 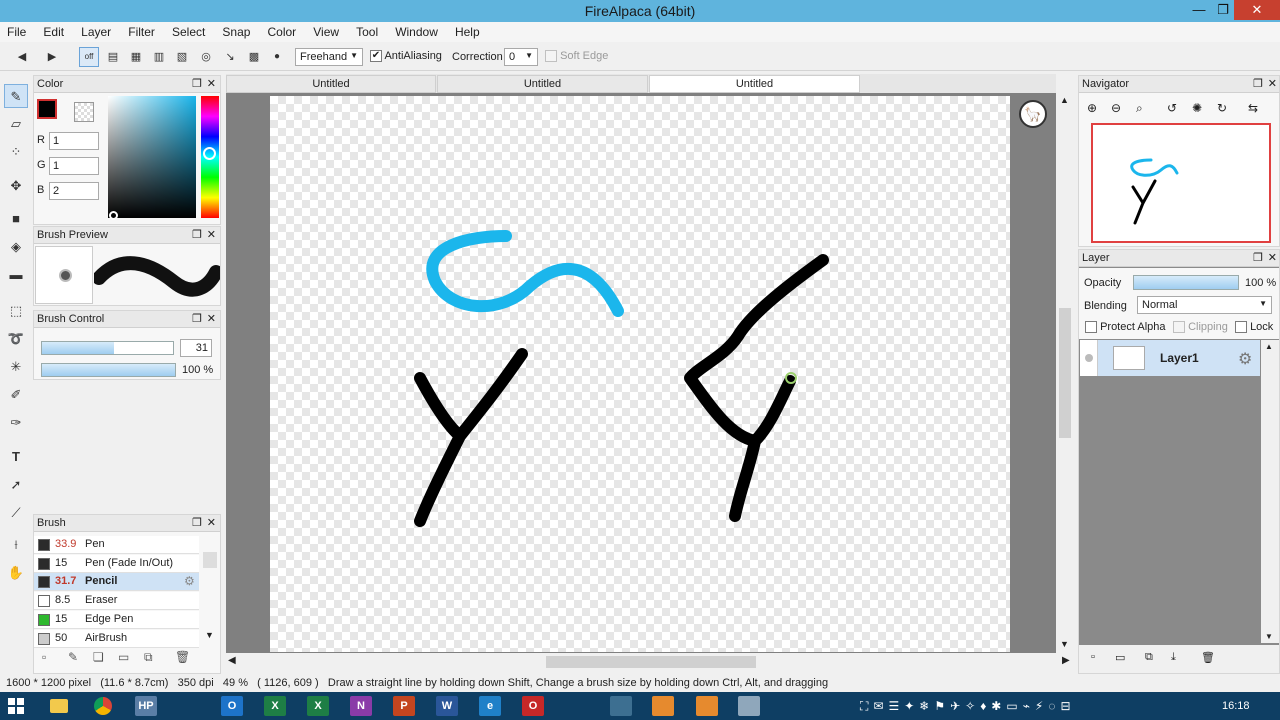 I want to click on menu-color: Color, so click(x=282, y=30).